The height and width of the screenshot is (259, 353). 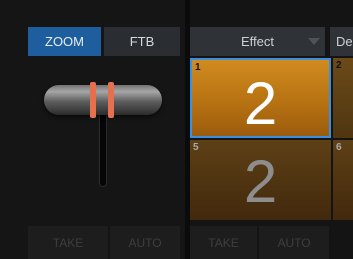 I want to click on effect-cell-2: 2, so click(x=343, y=98).